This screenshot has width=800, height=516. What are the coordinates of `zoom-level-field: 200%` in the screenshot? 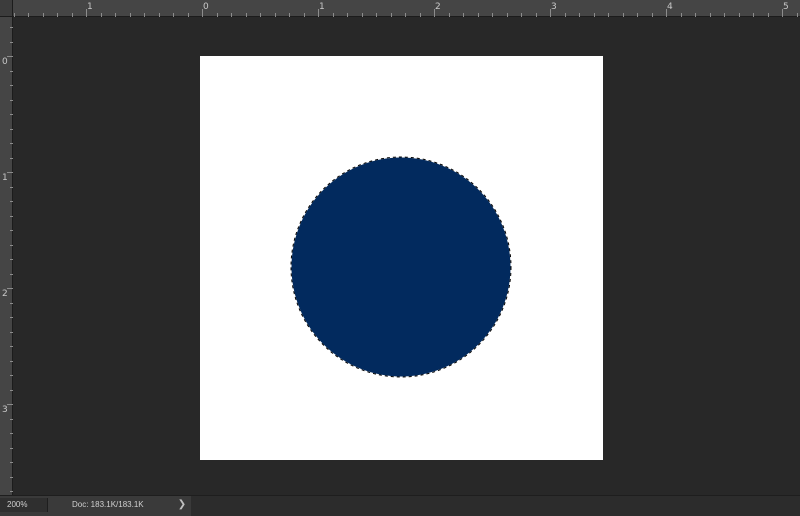 It's located at (24, 505).